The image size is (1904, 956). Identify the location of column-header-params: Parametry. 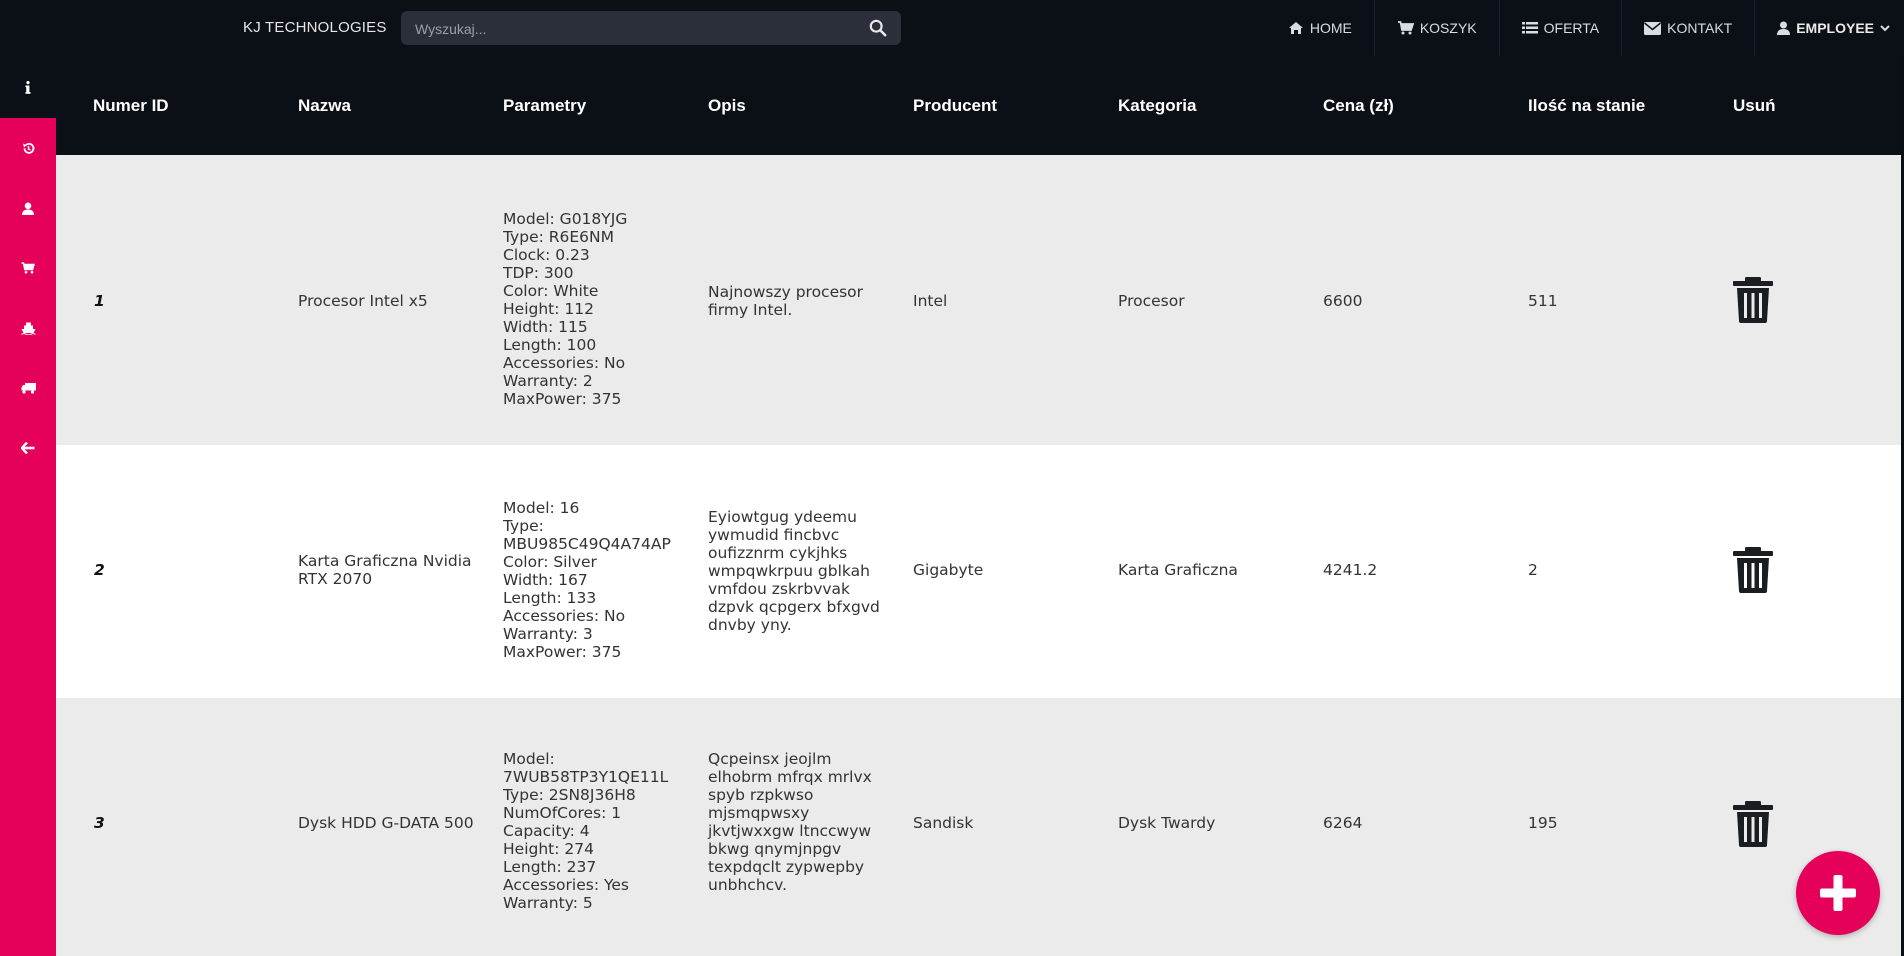
(544, 106).